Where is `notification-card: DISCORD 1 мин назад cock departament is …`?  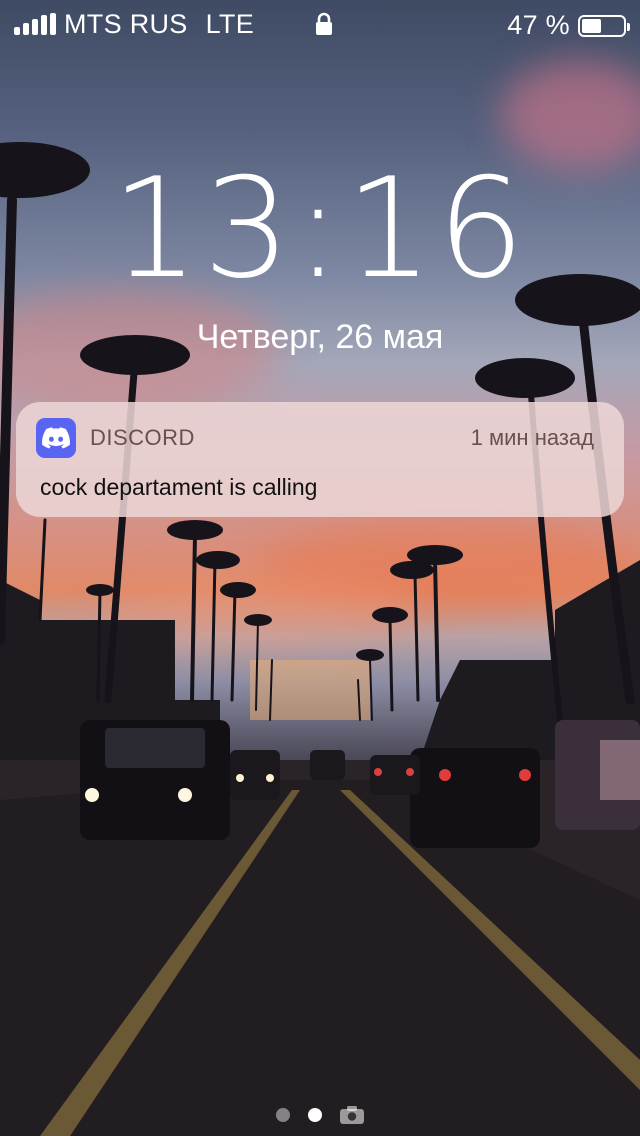
notification-card: DISCORD 1 мин назад cock departament is … is located at coordinates (320, 459).